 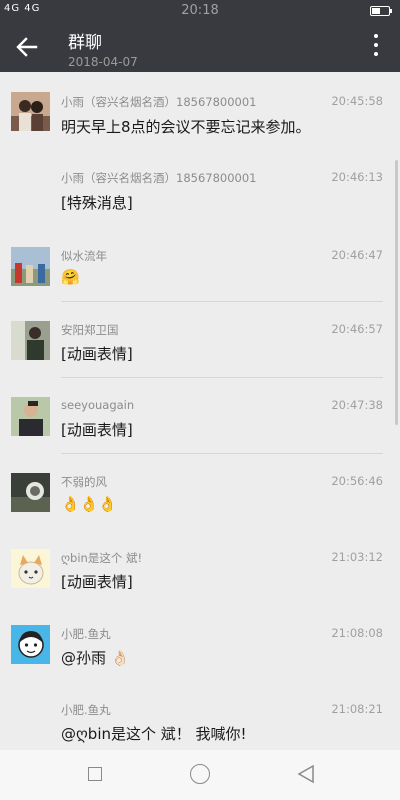 What do you see at coordinates (84, 256) in the screenshot?
I see `sender-name: 似水流年` at bounding box center [84, 256].